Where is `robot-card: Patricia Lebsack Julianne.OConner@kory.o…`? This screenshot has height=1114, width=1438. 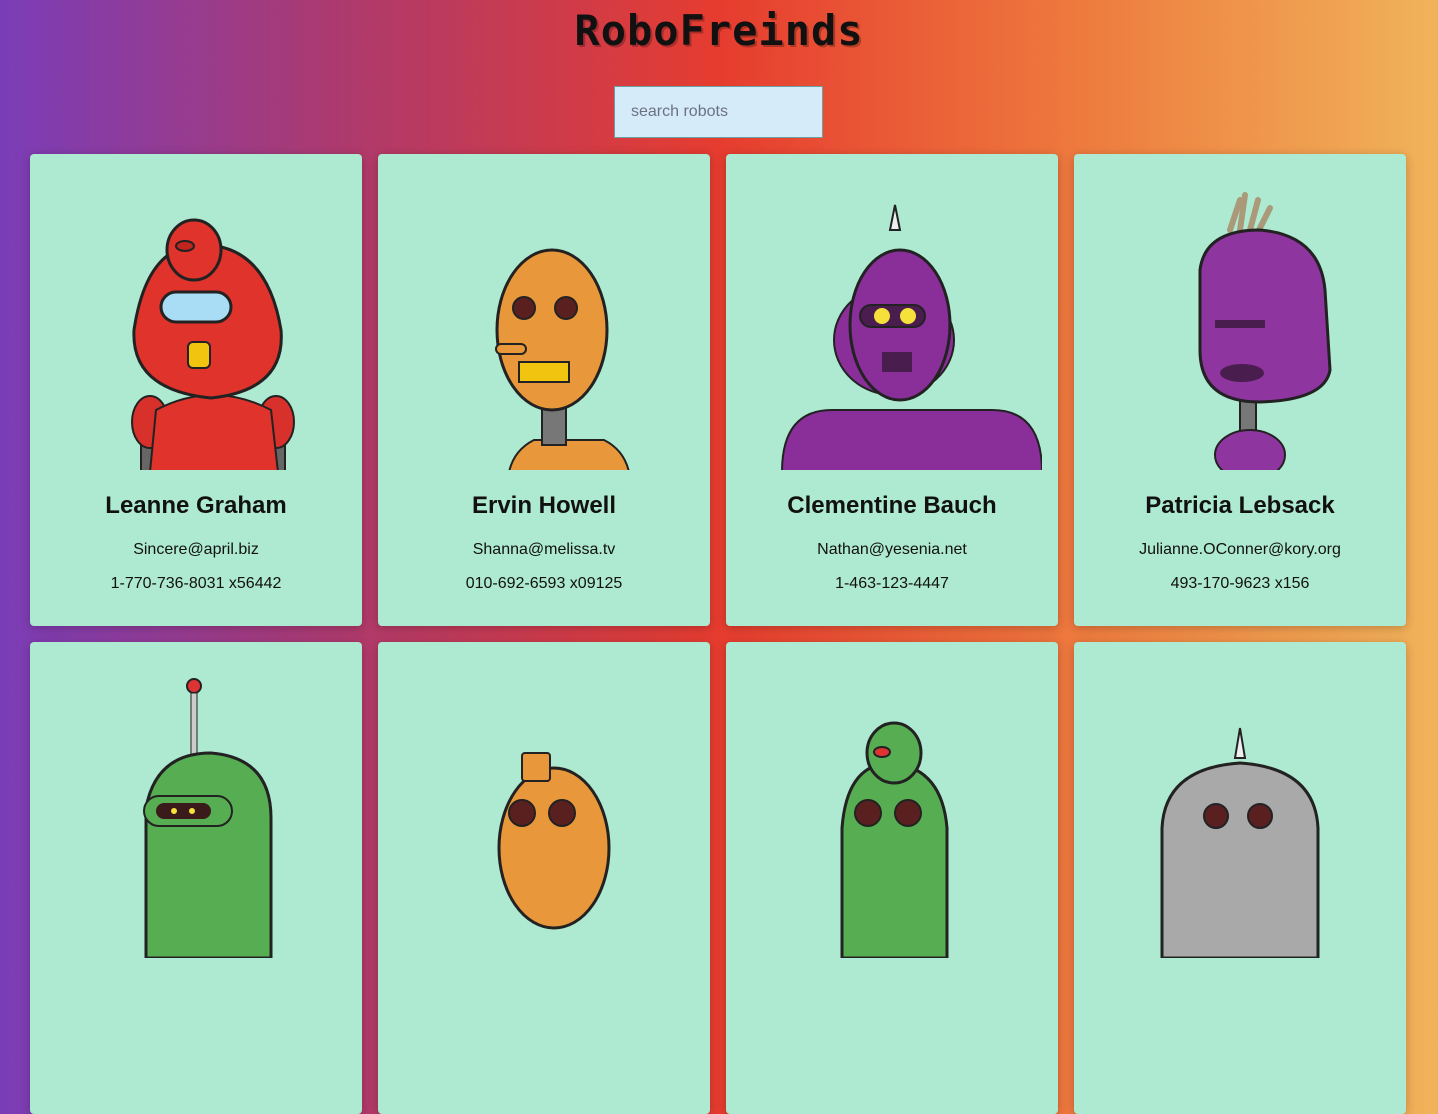 robot-card: Patricia Lebsack Julianne.OConner@kory.o… is located at coordinates (1240, 390).